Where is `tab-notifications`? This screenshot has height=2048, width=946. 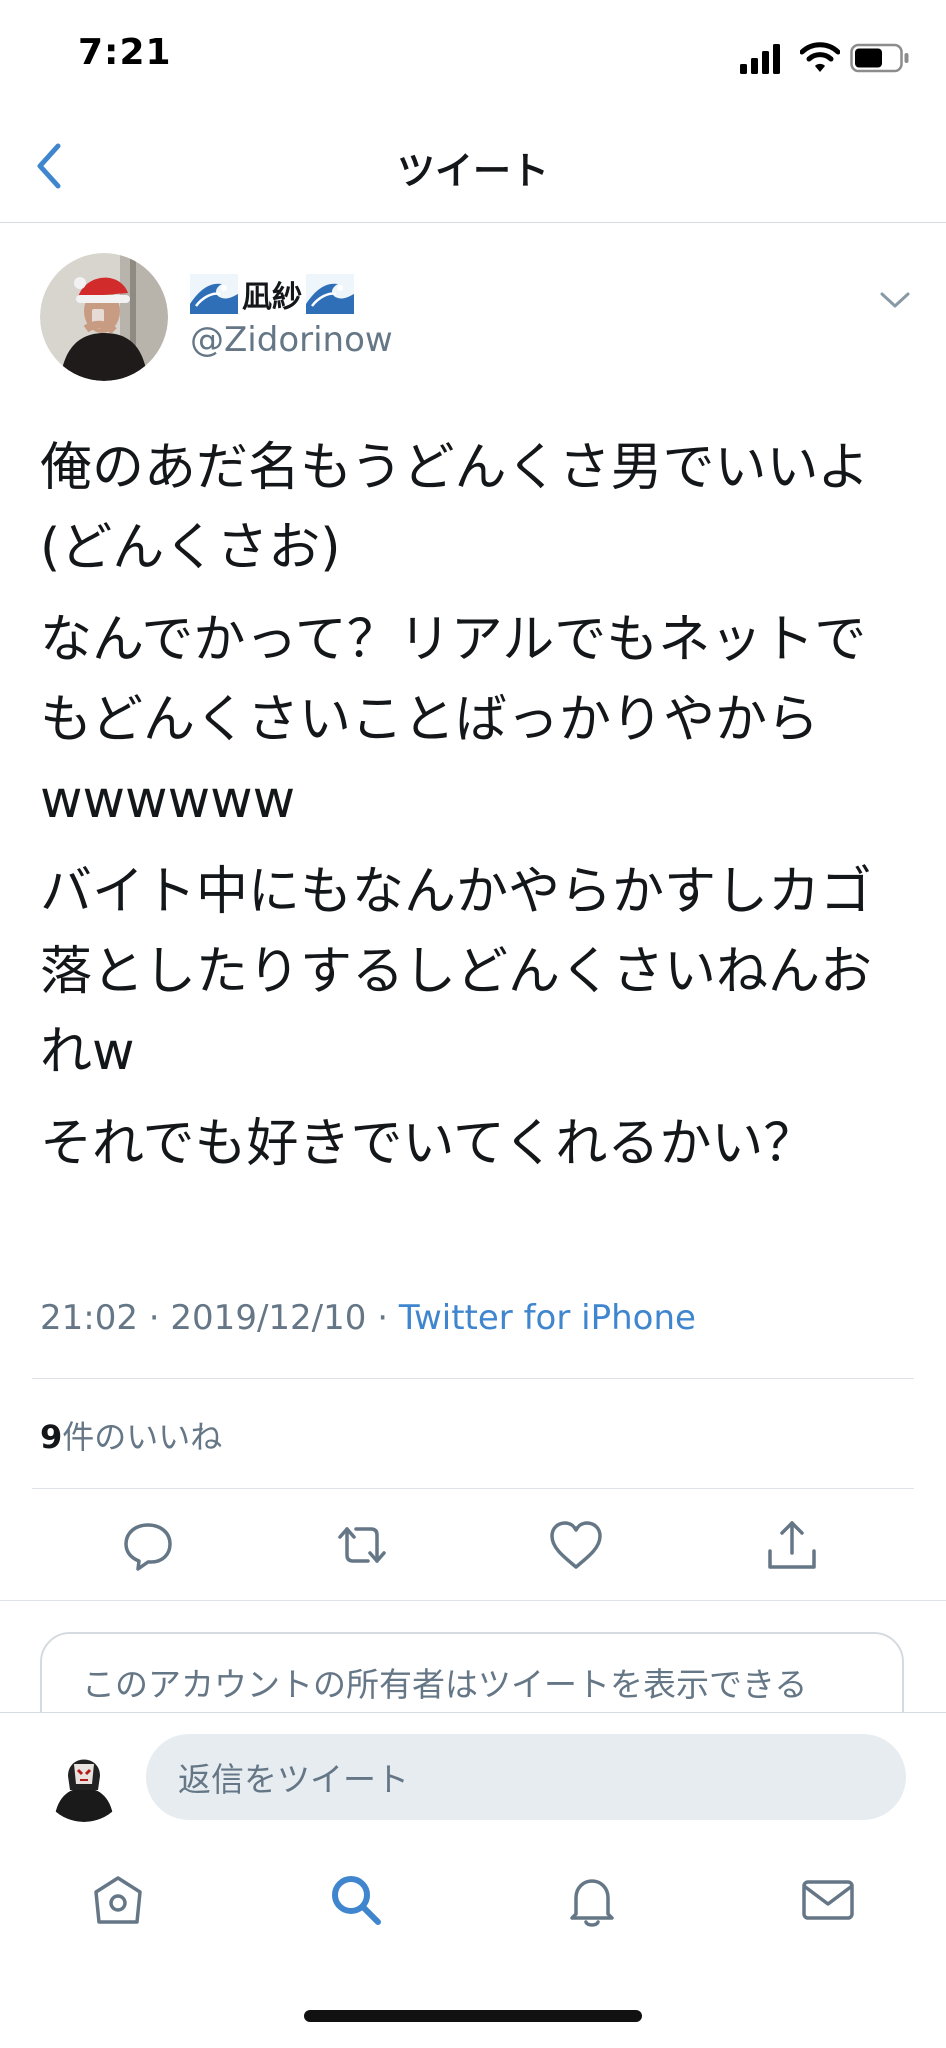
tab-notifications is located at coordinates (592, 1900).